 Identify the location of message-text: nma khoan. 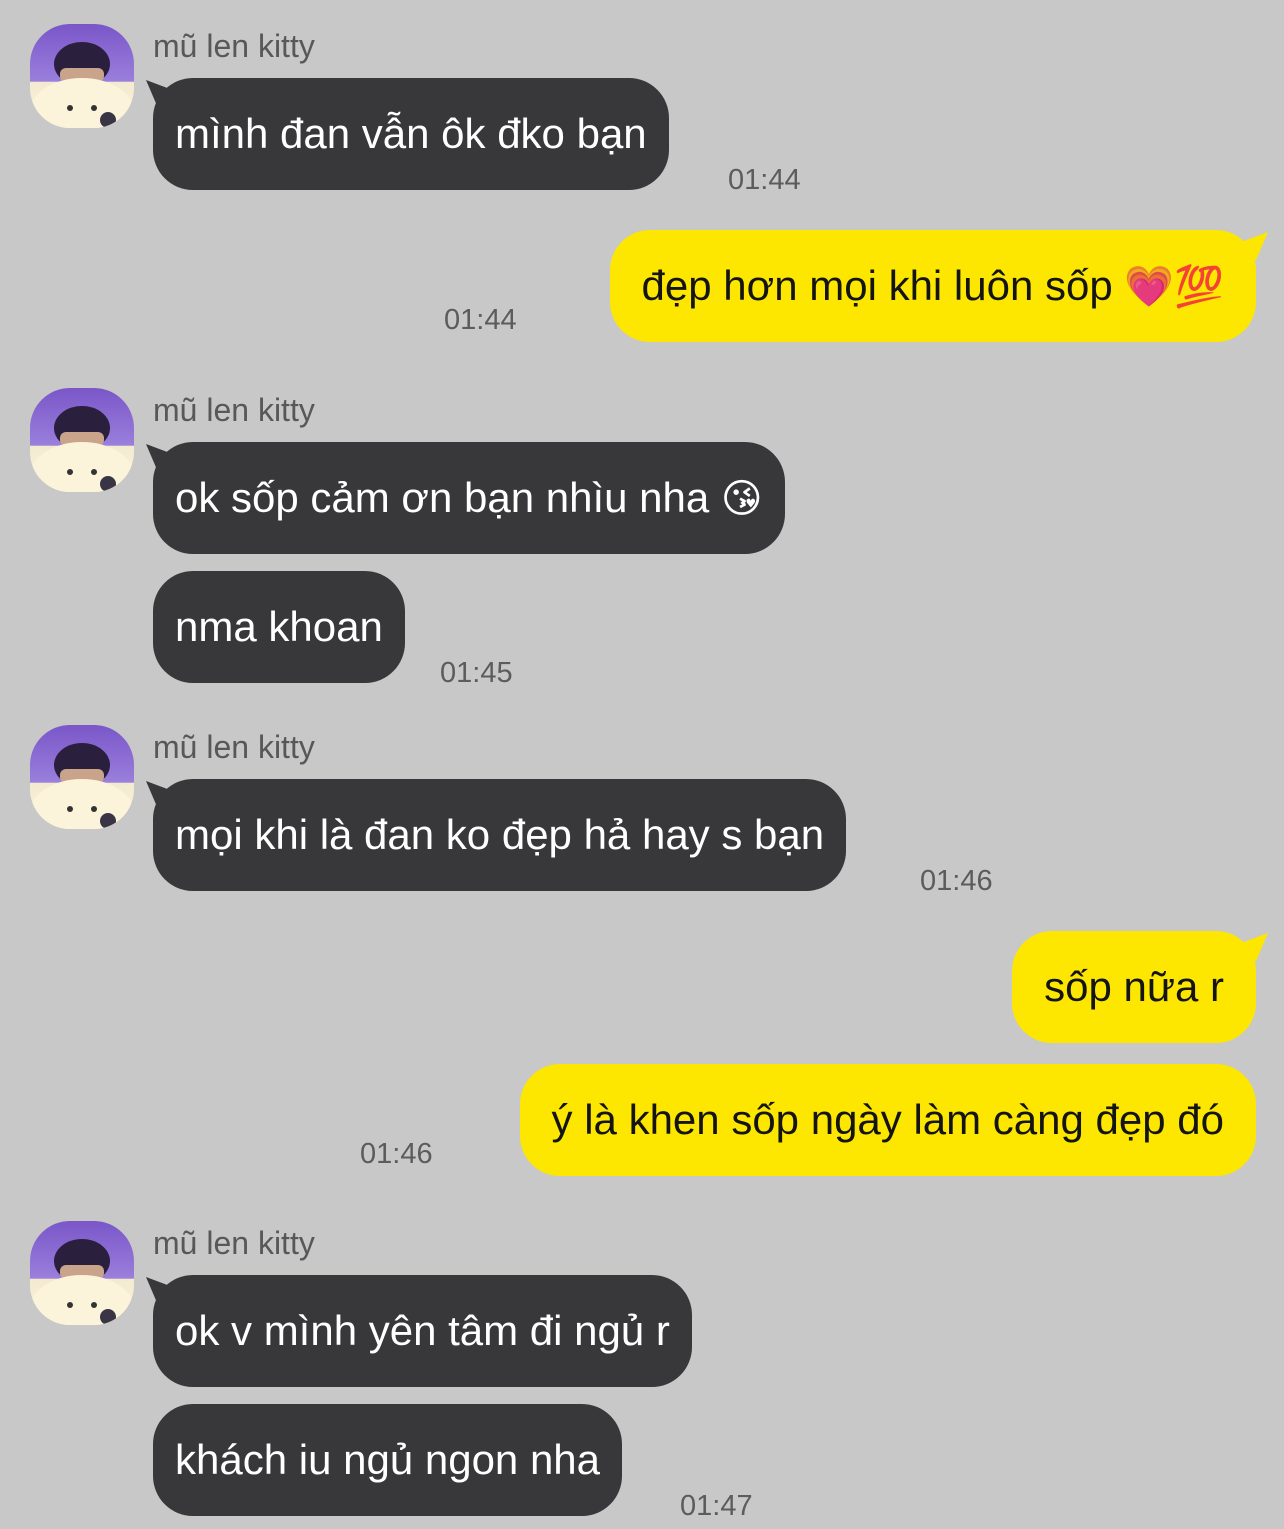
(279, 626).